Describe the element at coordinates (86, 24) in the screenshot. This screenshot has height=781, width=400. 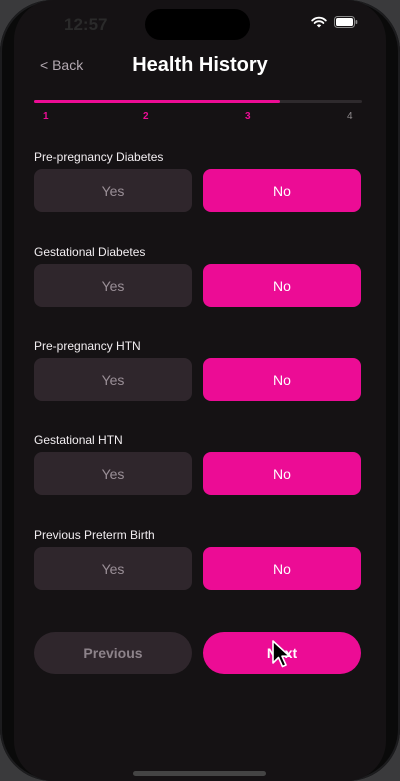
I see `status-time: 12:57` at that location.